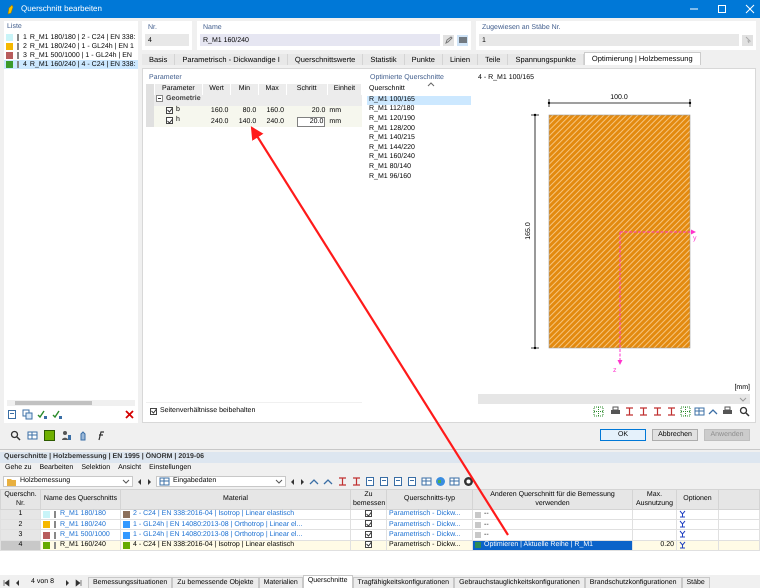  What do you see at coordinates (78, 582) in the screenshot?
I see `last-icon` at bounding box center [78, 582].